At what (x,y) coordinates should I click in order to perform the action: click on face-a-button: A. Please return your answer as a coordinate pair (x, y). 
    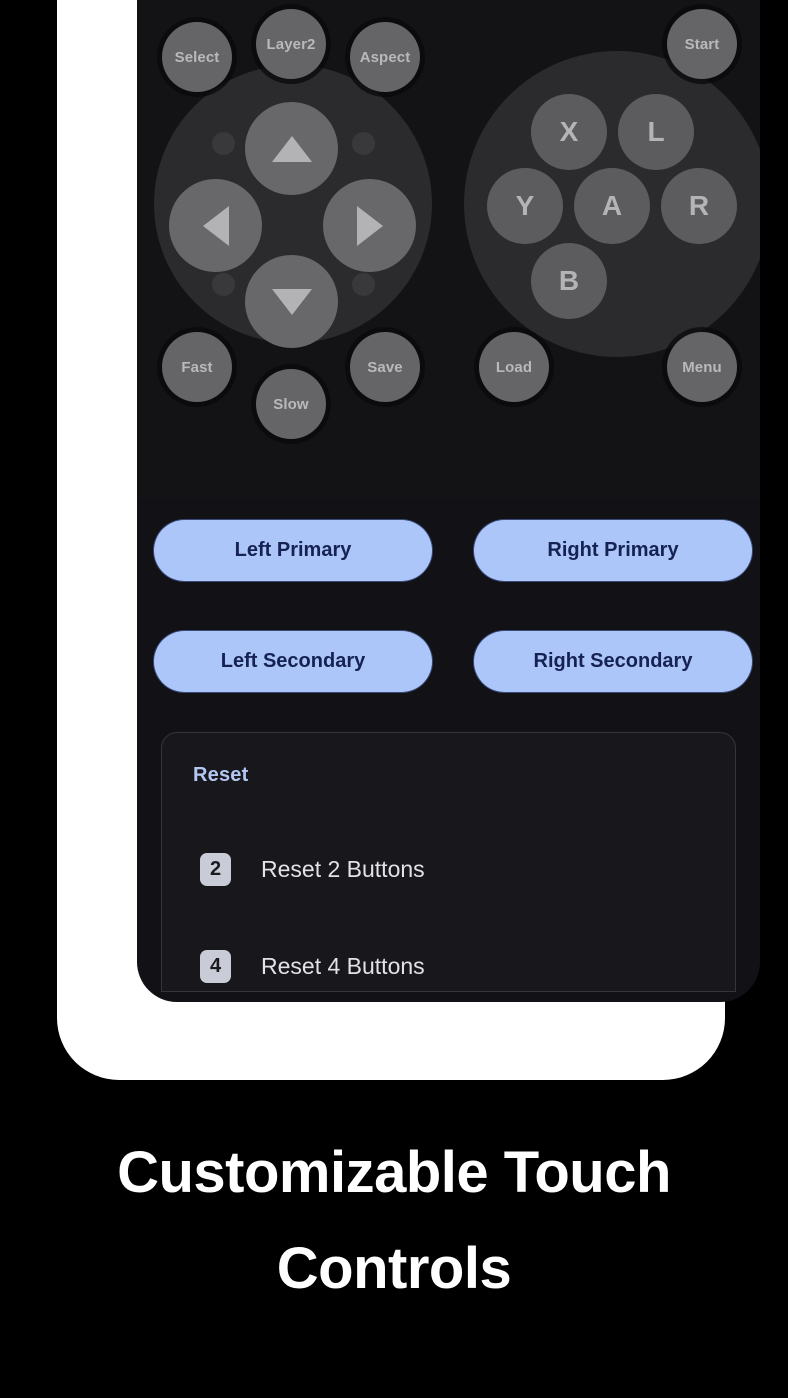
    Looking at the image, I should click on (612, 206).